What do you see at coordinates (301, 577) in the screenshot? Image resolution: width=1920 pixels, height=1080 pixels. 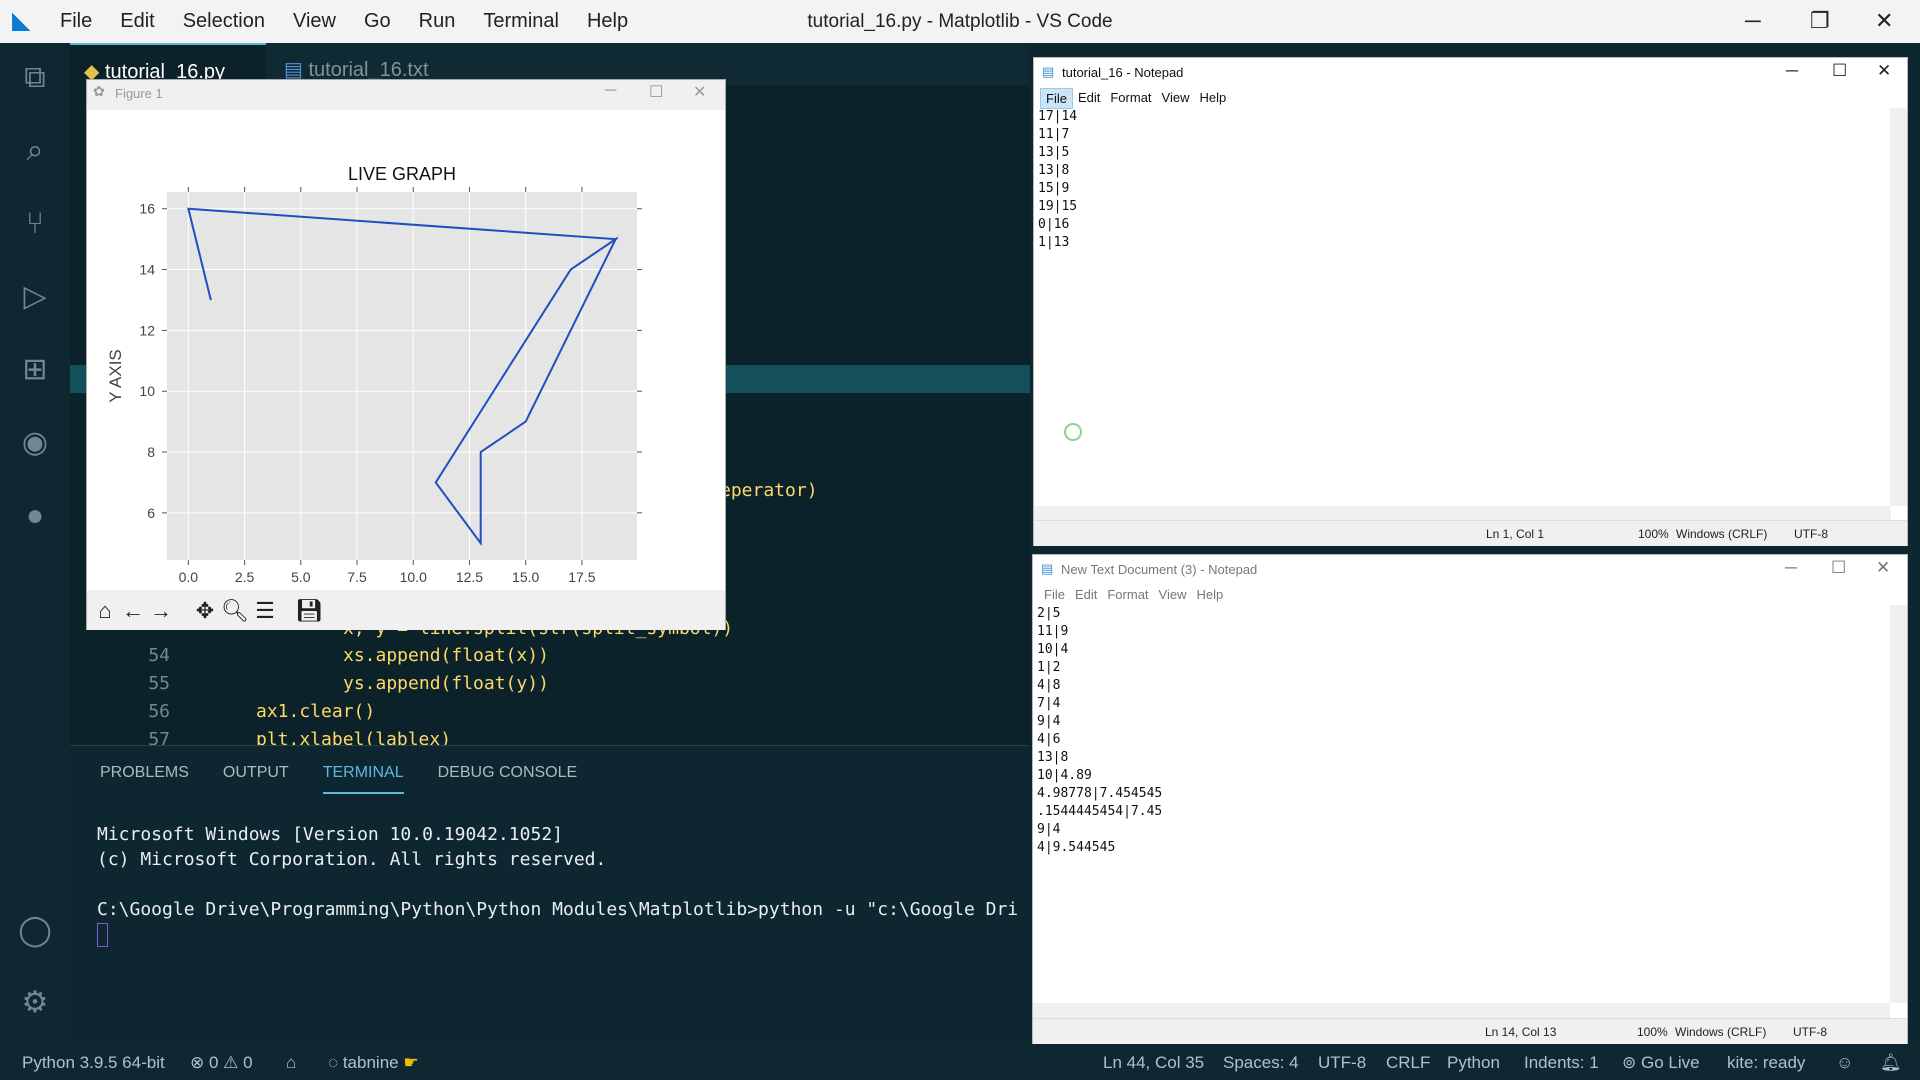 I see `x-tick-label: 5.0` at bounding box center [301, 577].